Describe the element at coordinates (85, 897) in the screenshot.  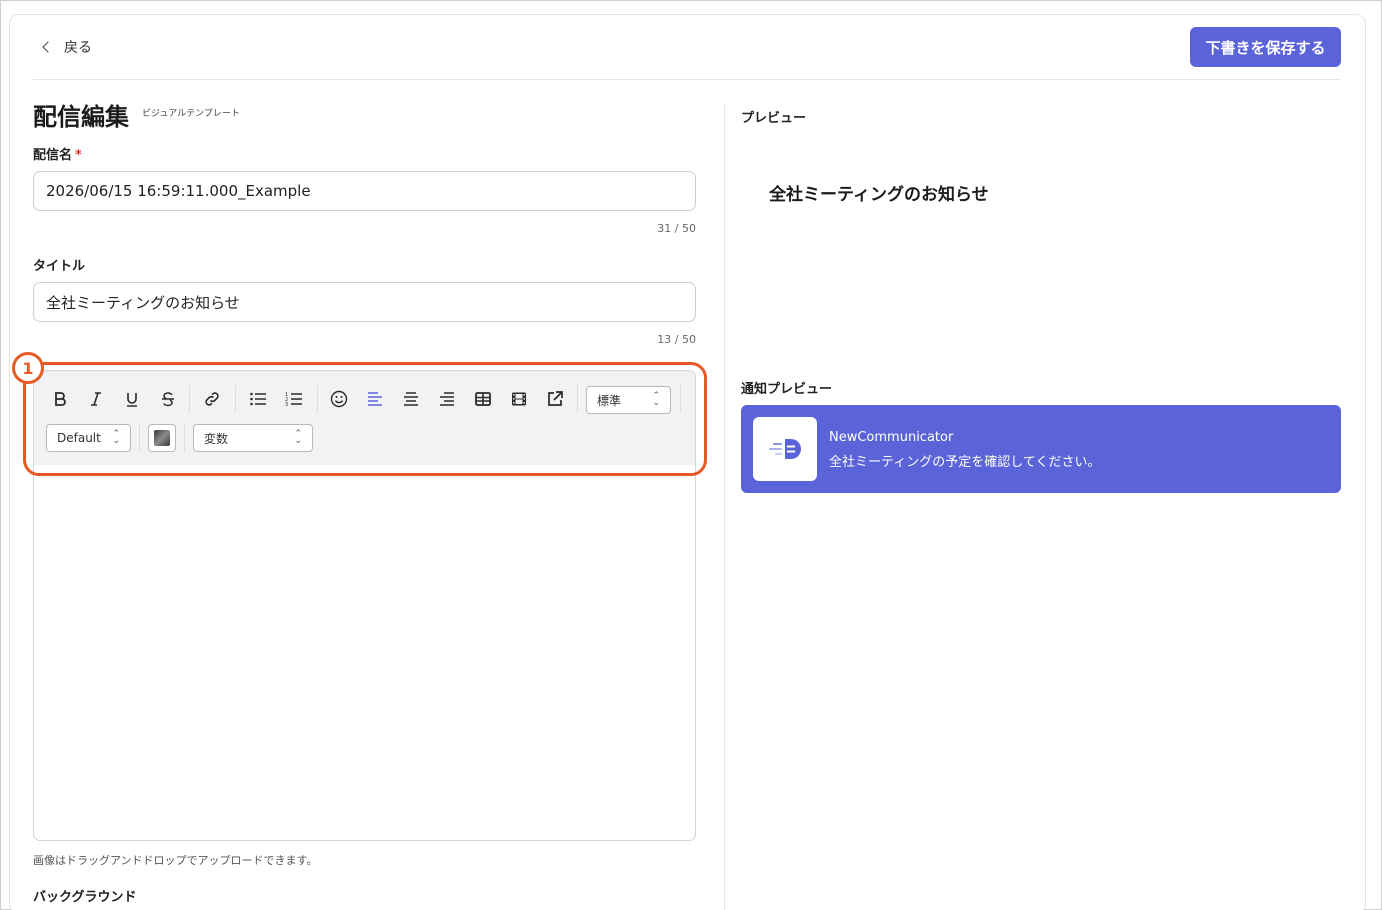
I see `background-label: バックグラウンド` at that location.